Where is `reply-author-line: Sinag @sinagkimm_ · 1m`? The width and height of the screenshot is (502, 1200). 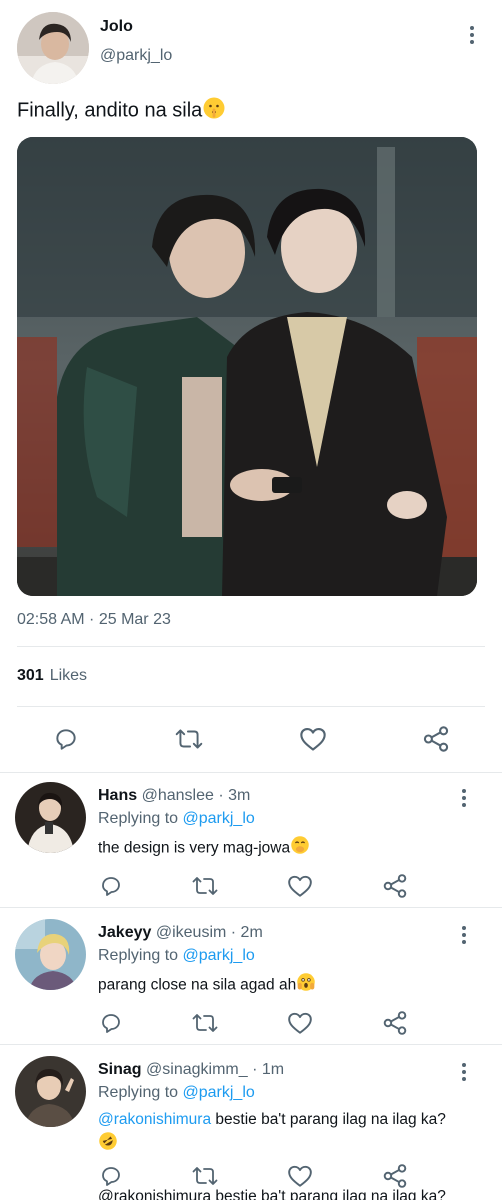 reply-author-line: Sinag @sinagkimm_ · 1m is located at coordinates (191, 1070).